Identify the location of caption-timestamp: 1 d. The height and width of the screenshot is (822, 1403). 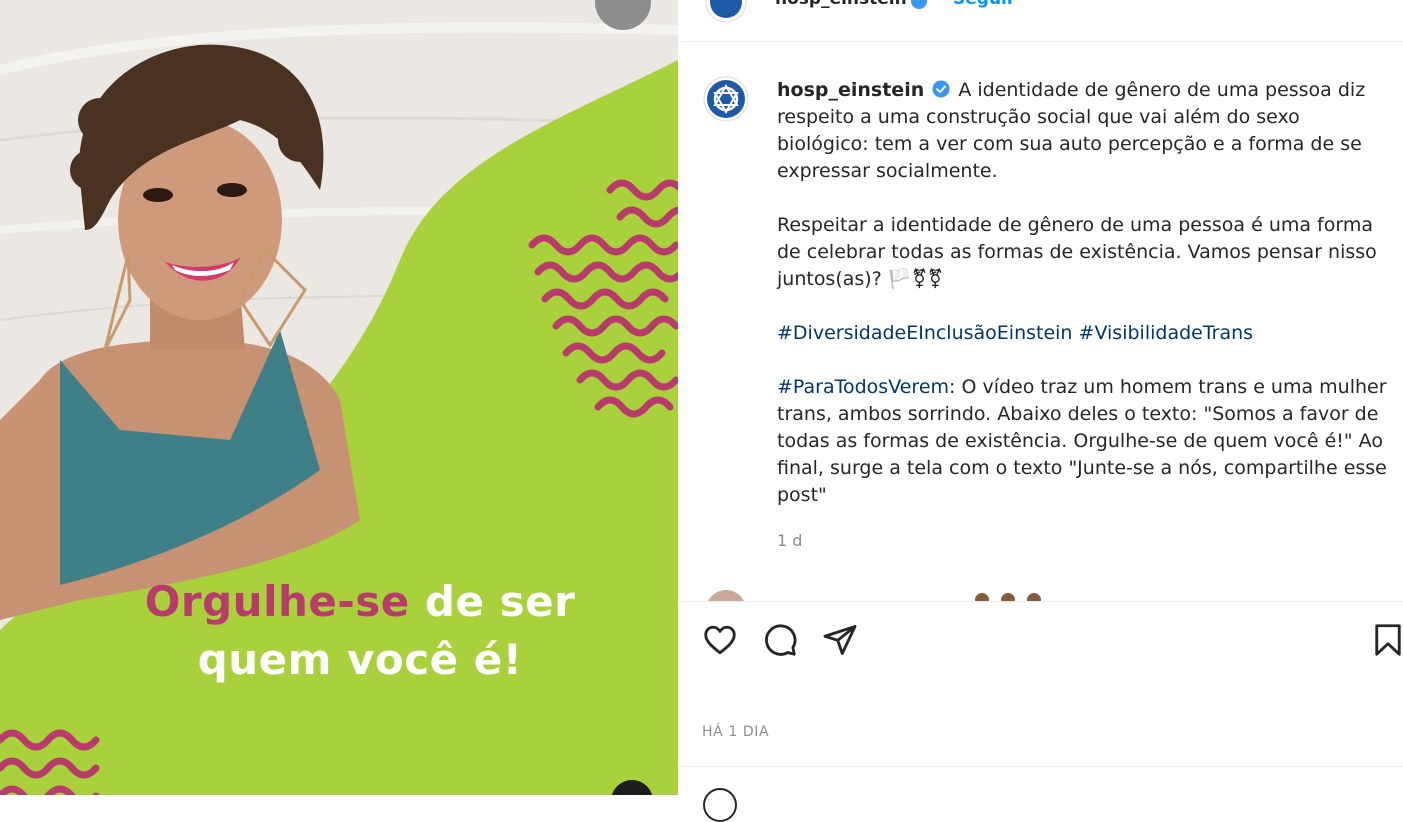
(789, 540).